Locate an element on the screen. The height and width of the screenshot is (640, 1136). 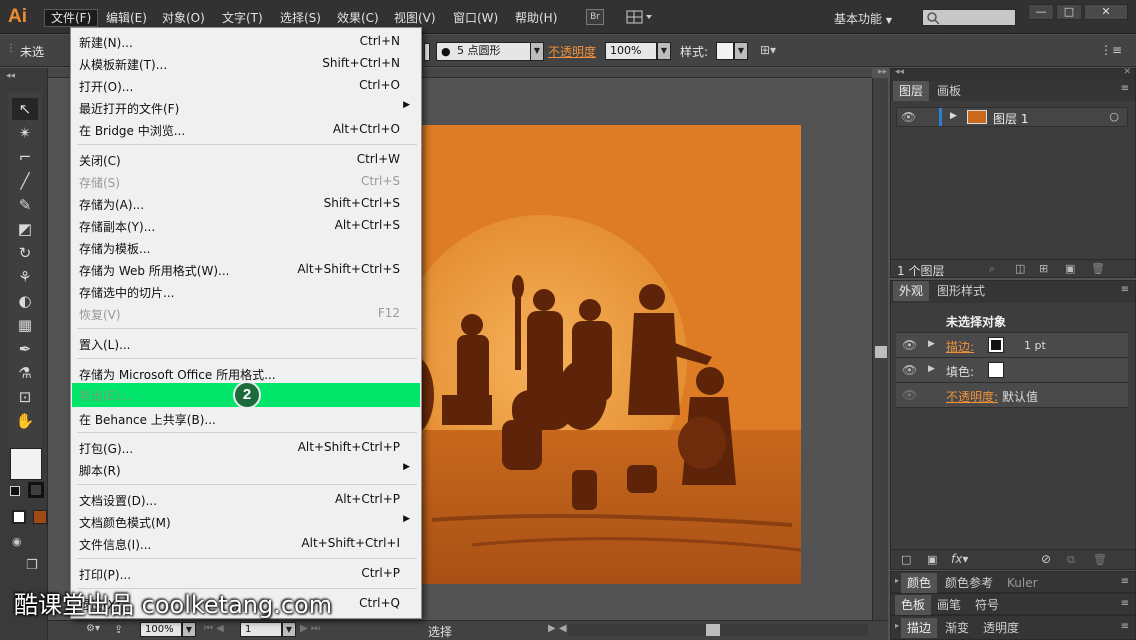
menu-view: 视图(V) is located at coordinates (415, 18).